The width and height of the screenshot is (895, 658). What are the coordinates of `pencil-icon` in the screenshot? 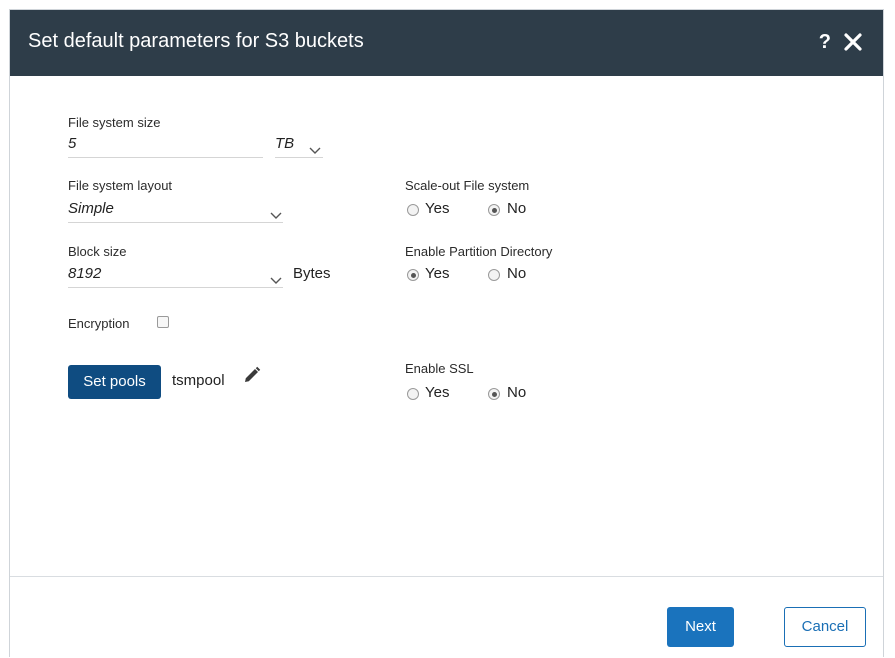 It's located at (252, 375).